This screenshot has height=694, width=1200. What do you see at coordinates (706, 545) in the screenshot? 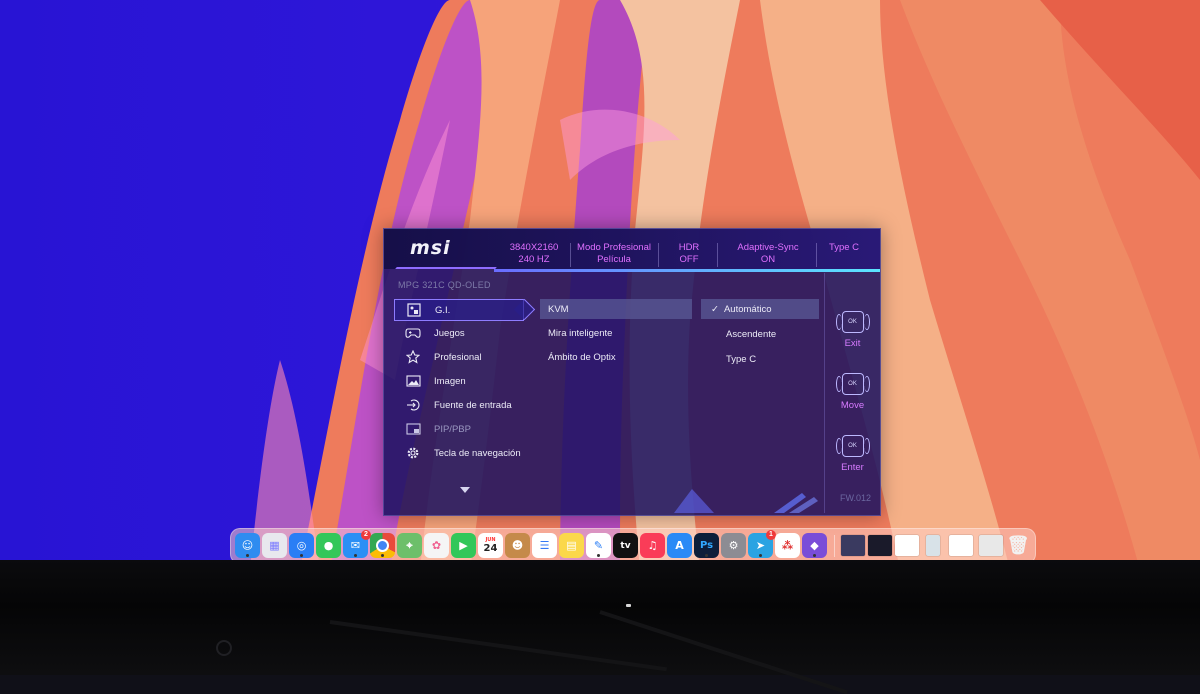
I see `photoshop-icon: Ps` at bounding box center [706, 545].